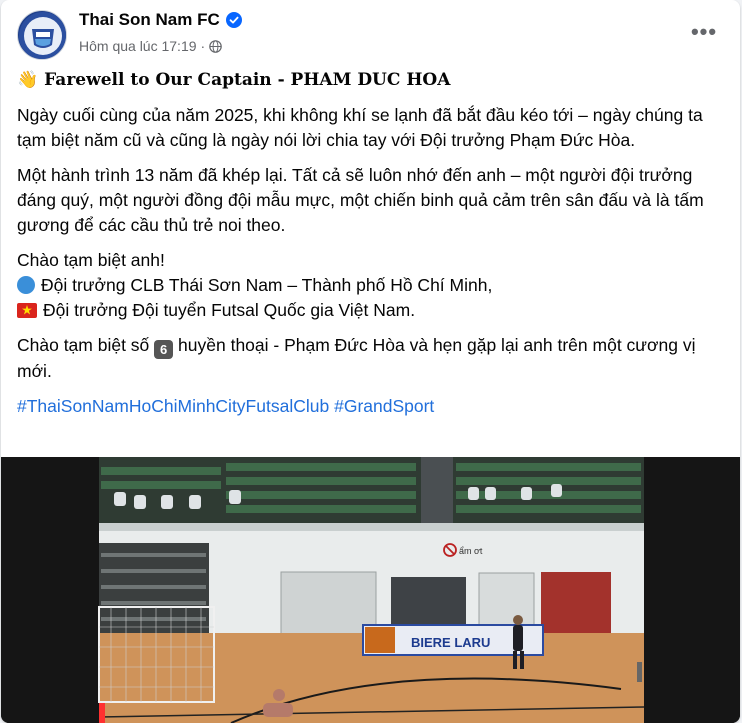 The width and height of the screenshot is (742, 723). What do you see at coordinates (138, 46) in the screenshot?
I see `timestamp-link: Hôm qua lúc 17:19` at bounding box center [138, 46].